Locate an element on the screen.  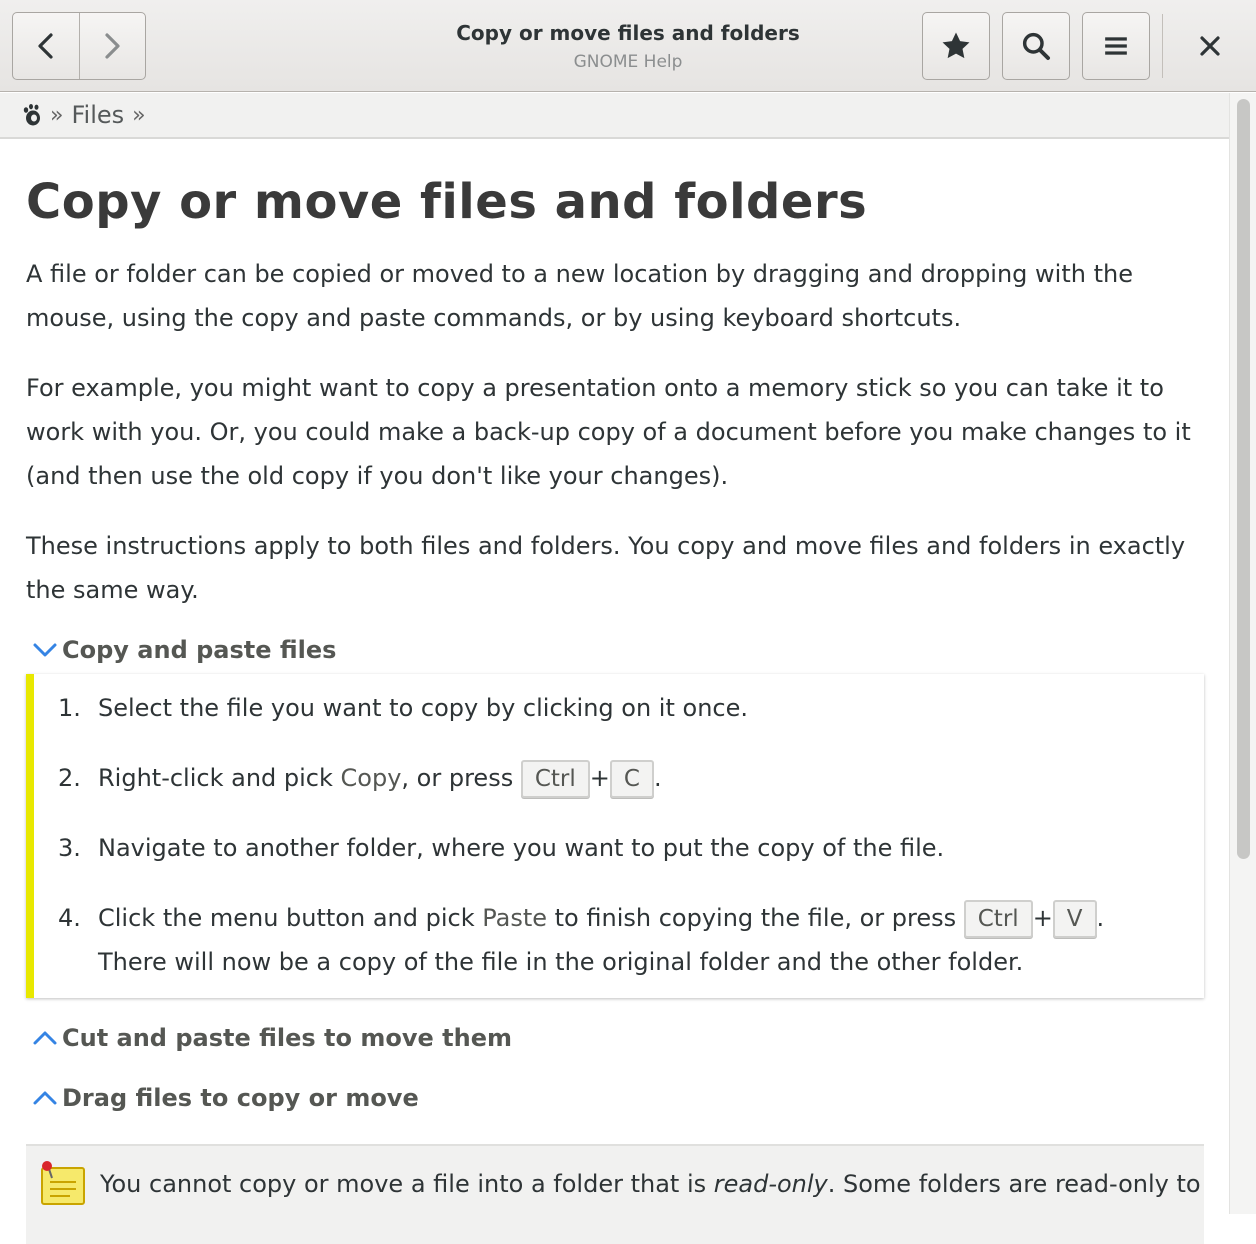
gui-label-copy: Copy is located at coordinates (371, 778).